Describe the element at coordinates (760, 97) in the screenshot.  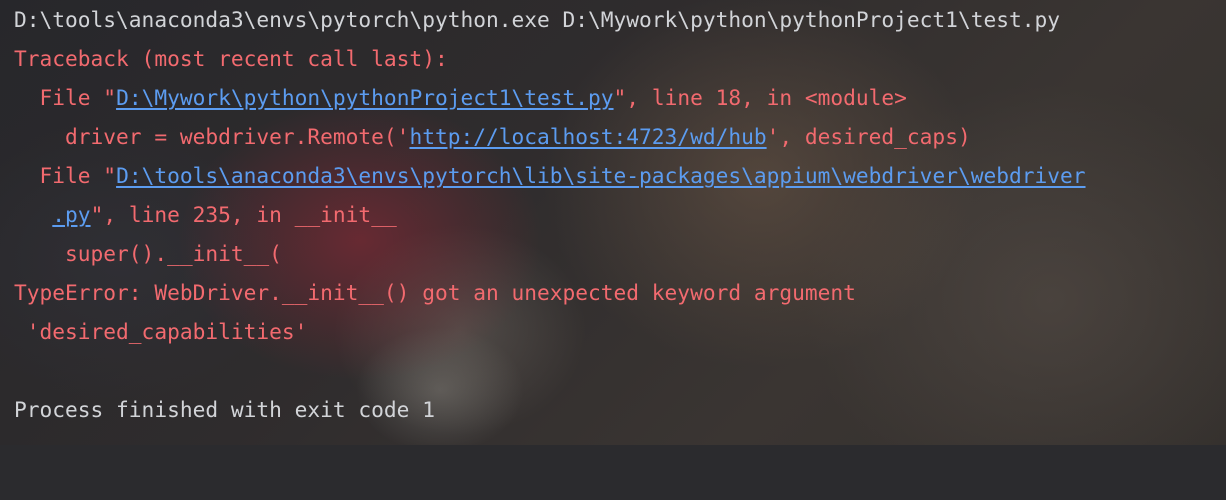
I see `frame-location: ", line 18, in <module>` at that location.